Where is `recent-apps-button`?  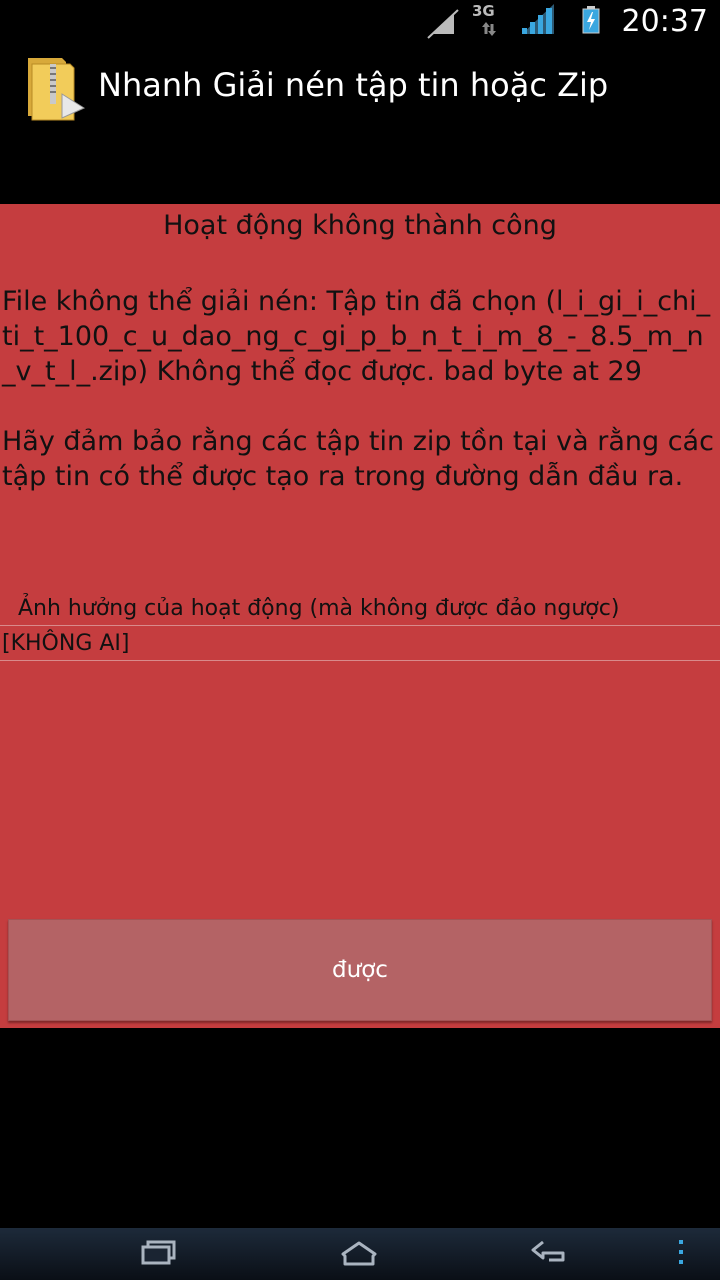
recent-apps-button is located at coordinates (159, 1254).